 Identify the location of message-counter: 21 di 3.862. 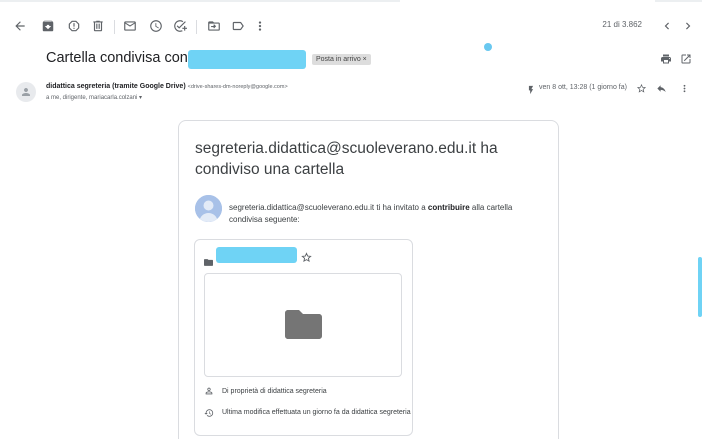
(622, 24).